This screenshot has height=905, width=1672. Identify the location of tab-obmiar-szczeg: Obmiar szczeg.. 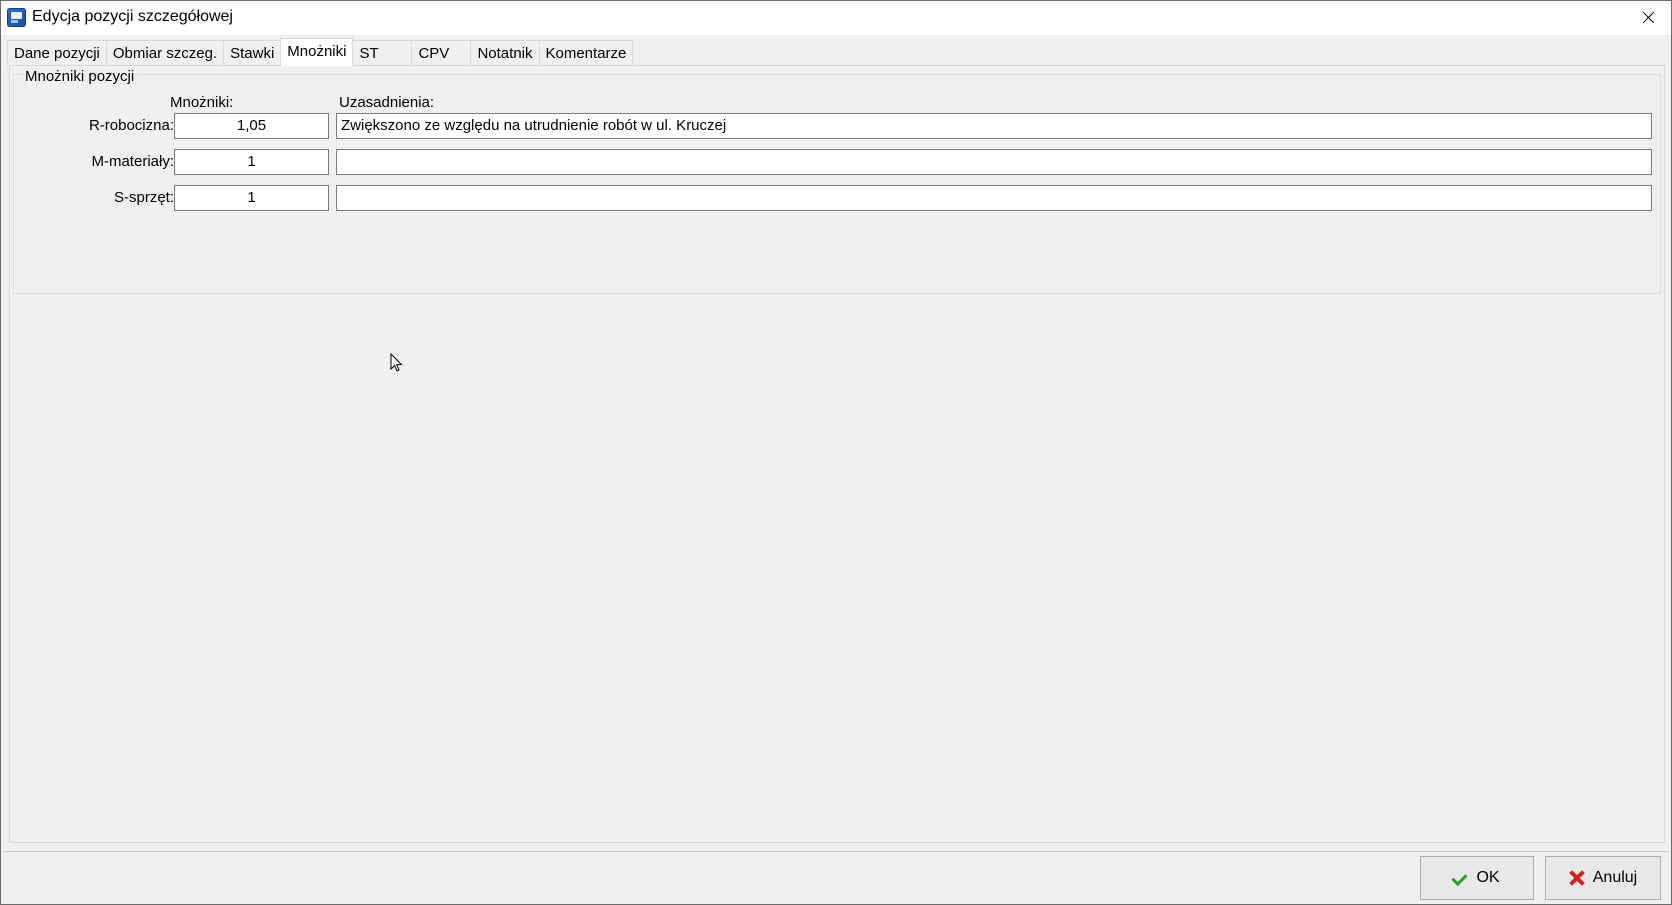
(165, 52).